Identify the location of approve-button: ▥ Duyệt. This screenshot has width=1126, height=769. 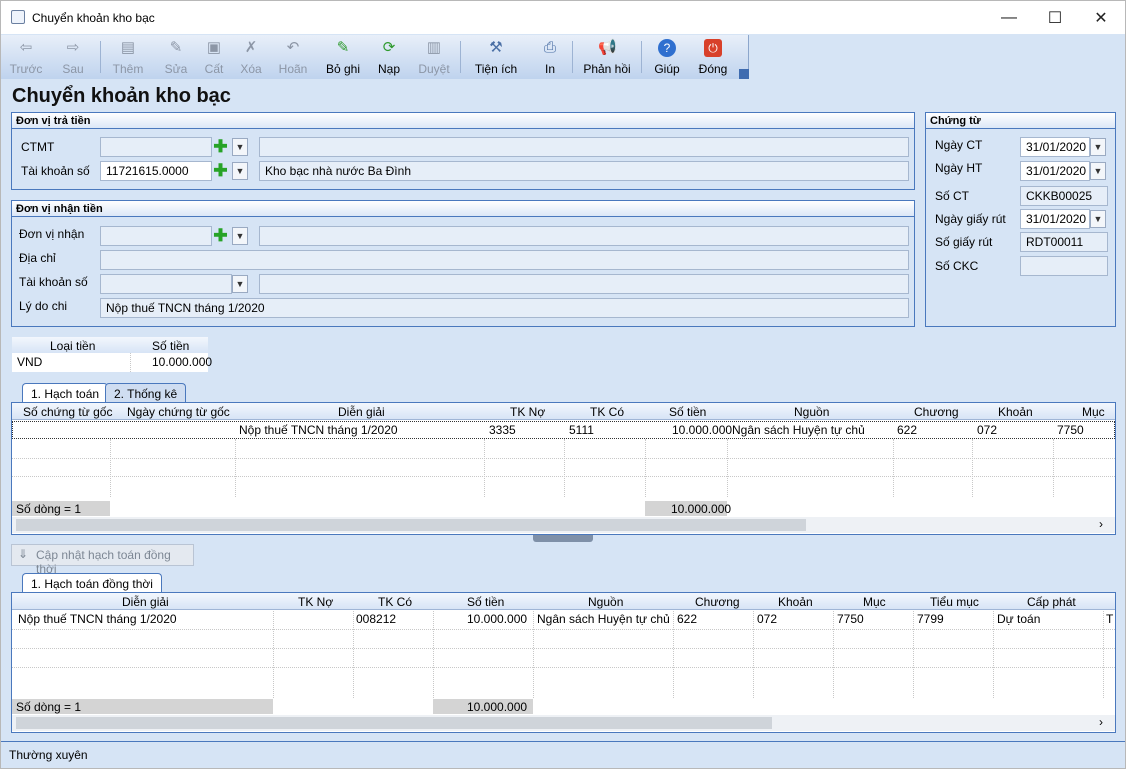
(434, 57).